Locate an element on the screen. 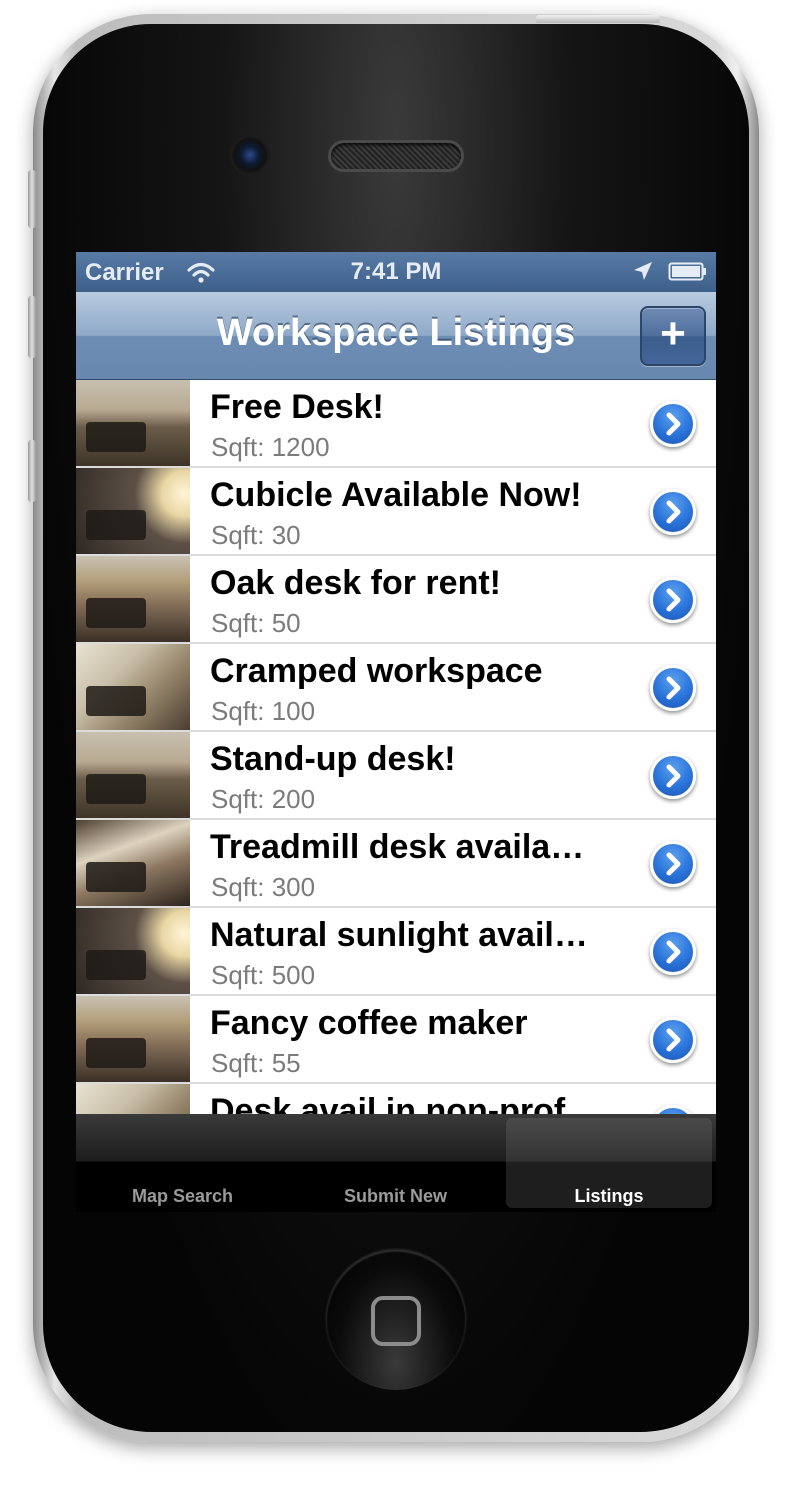  listing-title: Fancy coffee maker is located at coordinates (369, 1023).